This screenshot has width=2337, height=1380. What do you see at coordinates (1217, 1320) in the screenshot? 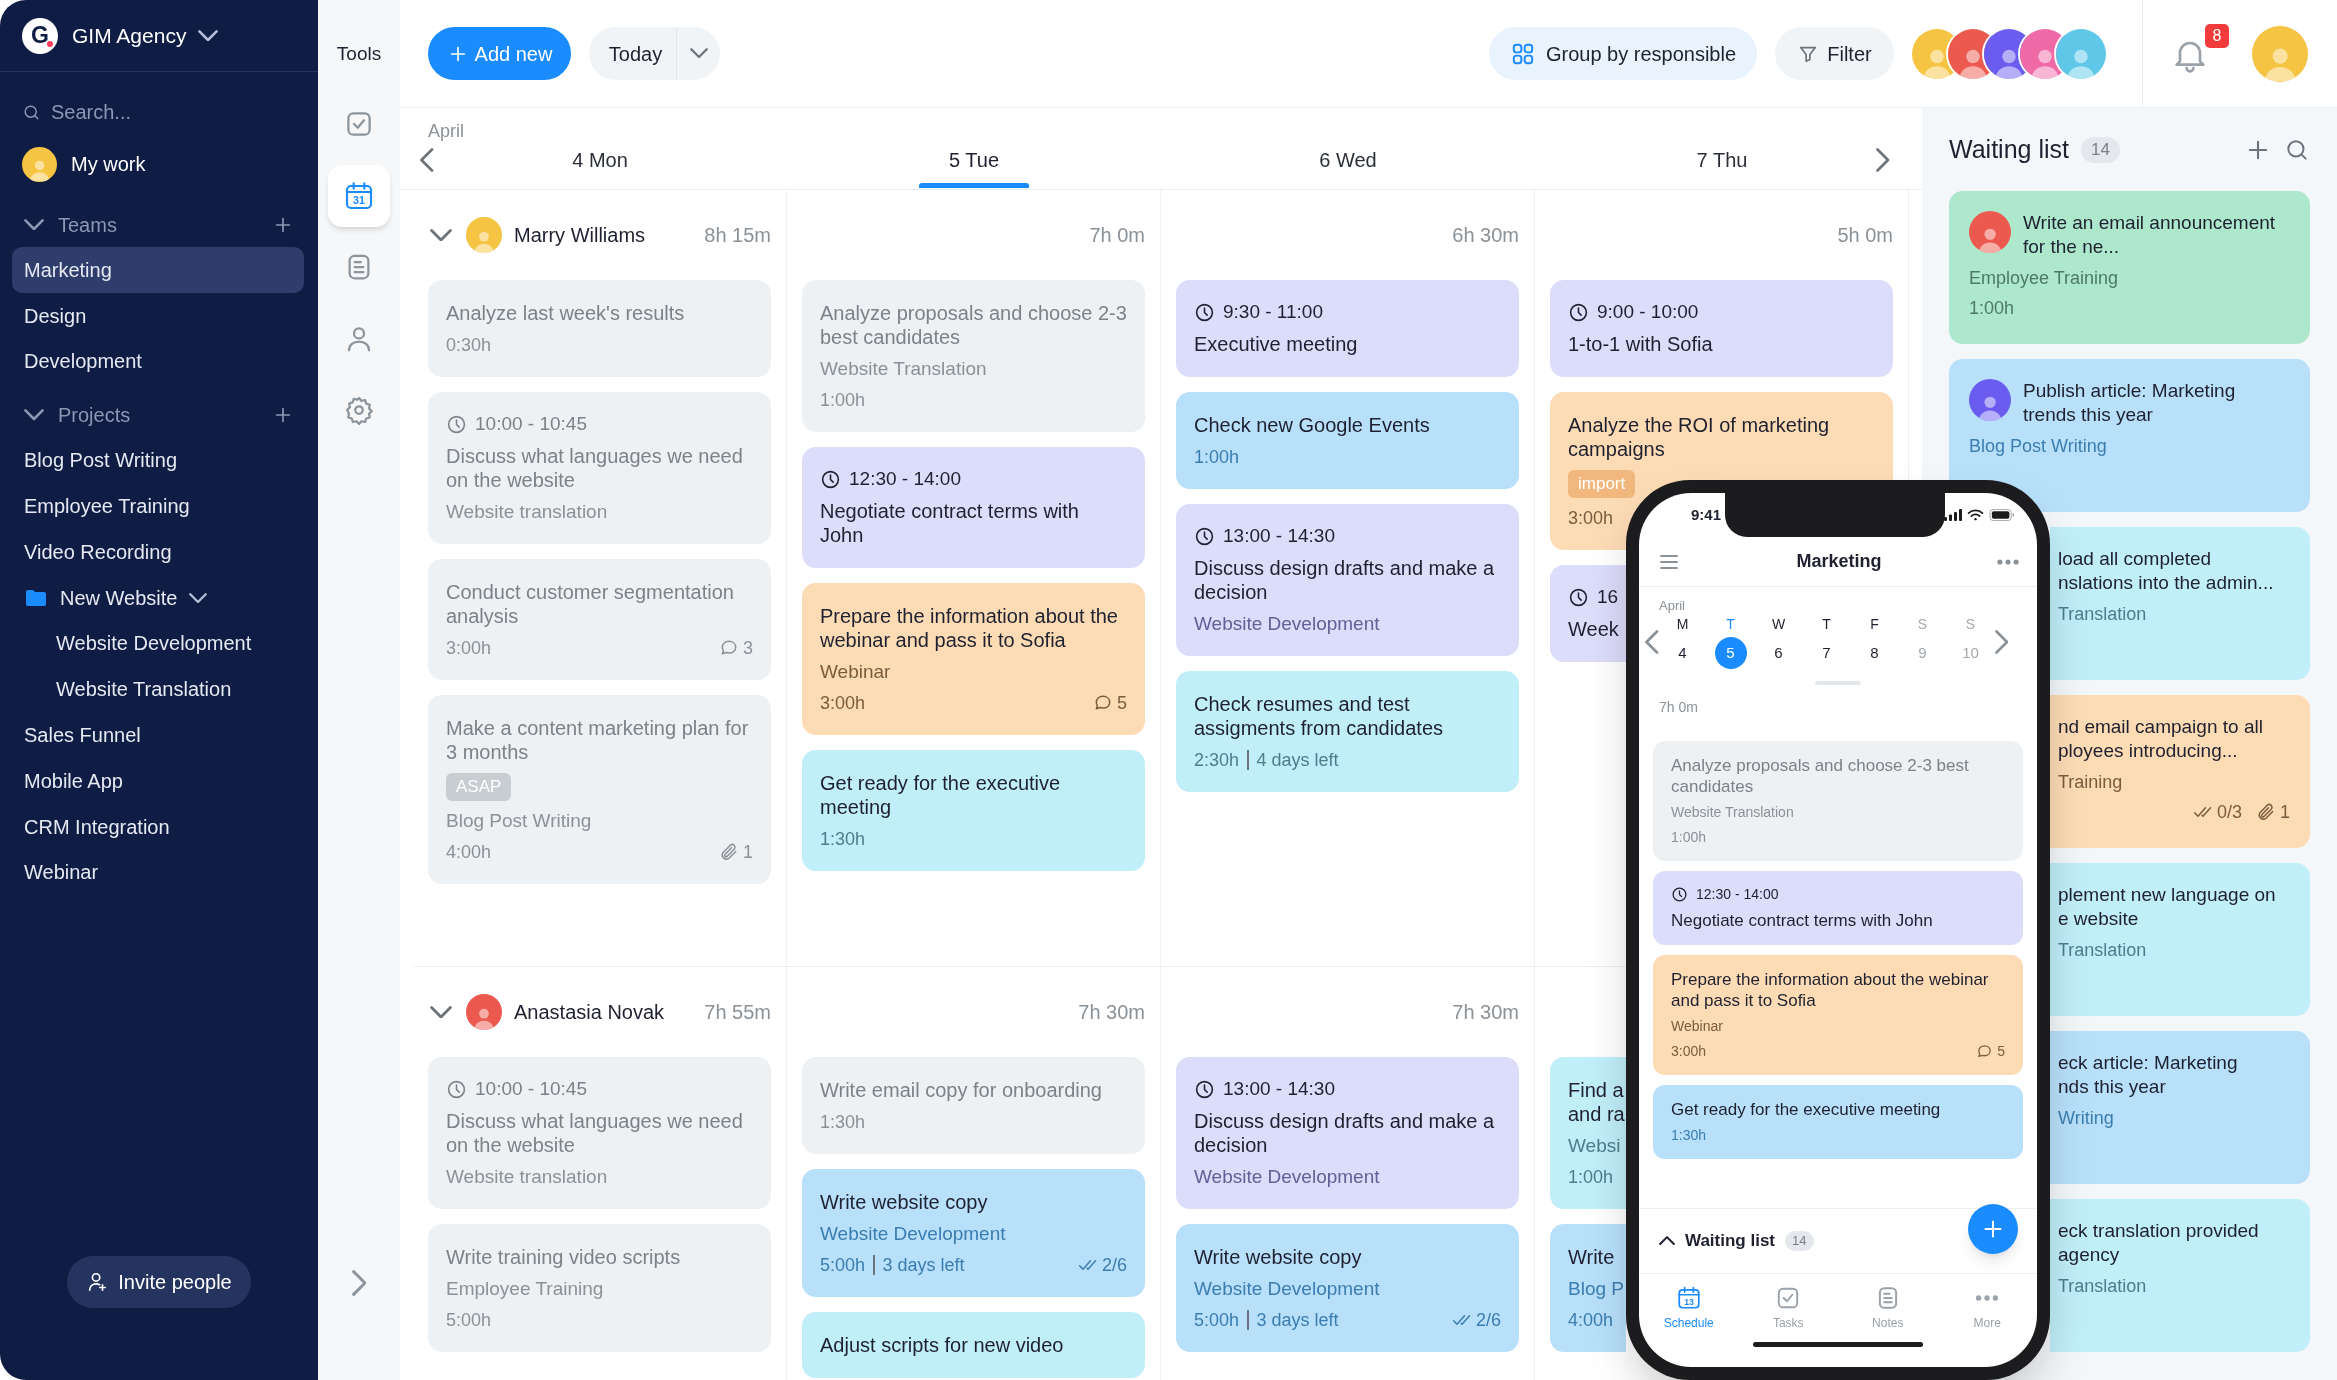
I see `duration-label: 5:00h` at bounding box center [1217, 1320].